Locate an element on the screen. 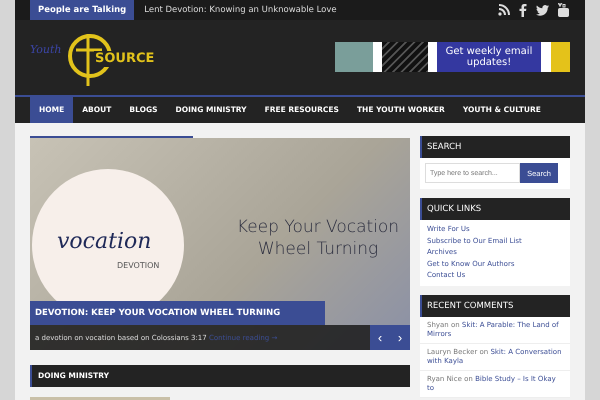 The image size is (600, 400). email-signup-banner: Get weekly email updates! is located at coordinates (452, 57).